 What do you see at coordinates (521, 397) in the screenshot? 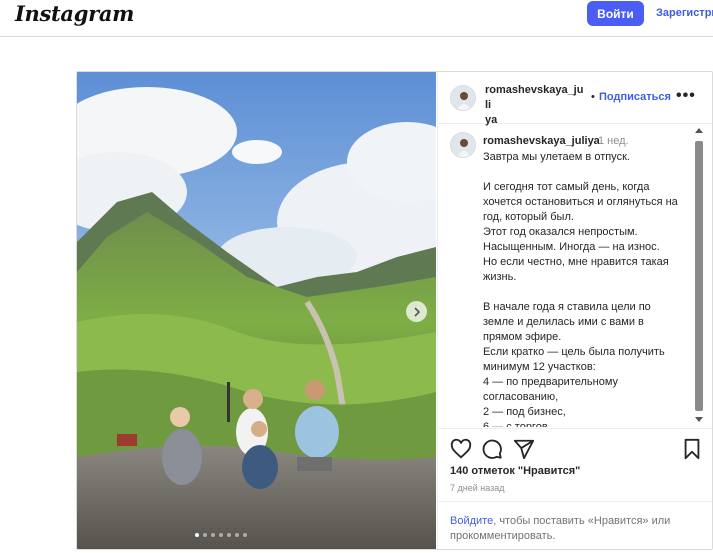
I see `caption-line: согласованию,` at bounding box center [521, 397].